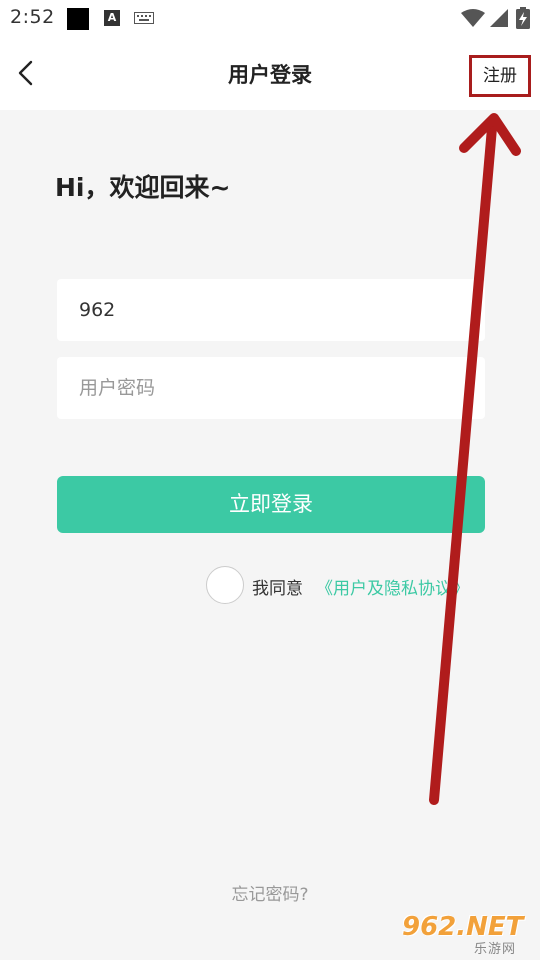 This screenshot has width=540, height=960. I want to click on login-button: 立即登录, so click(271, 504).